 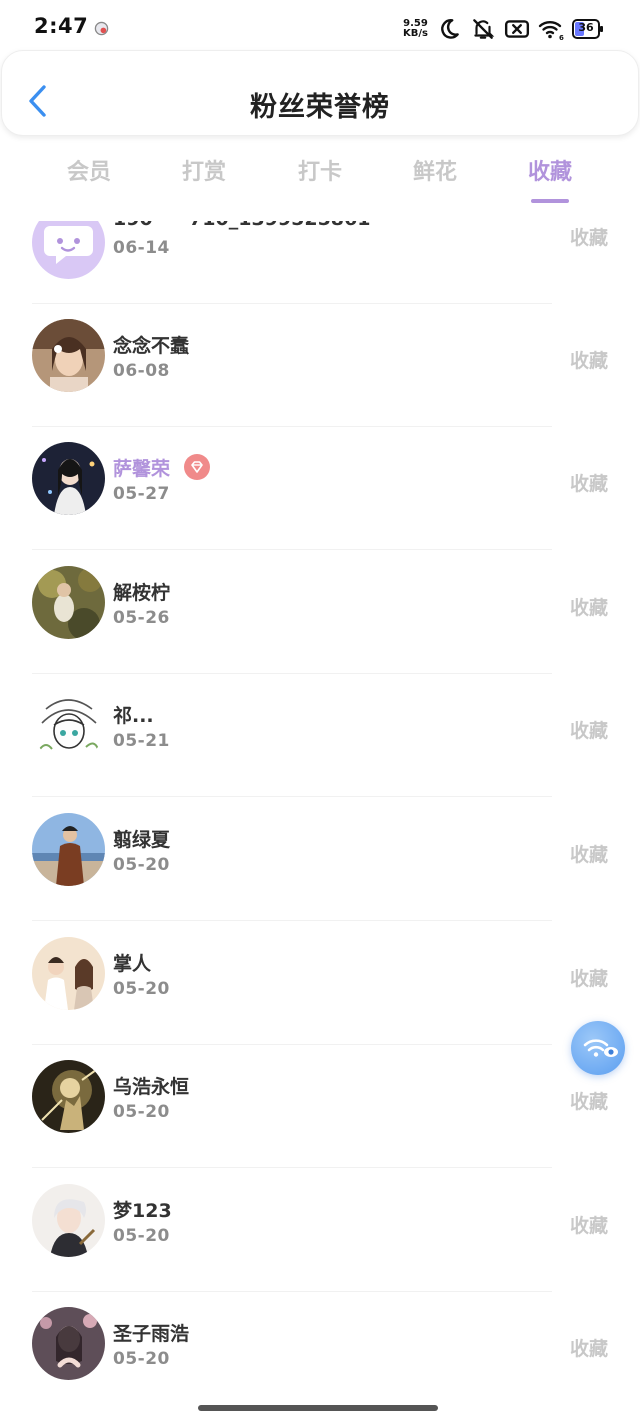 I want to click on item-name: 解桉柠, so click(x=142, y=593).